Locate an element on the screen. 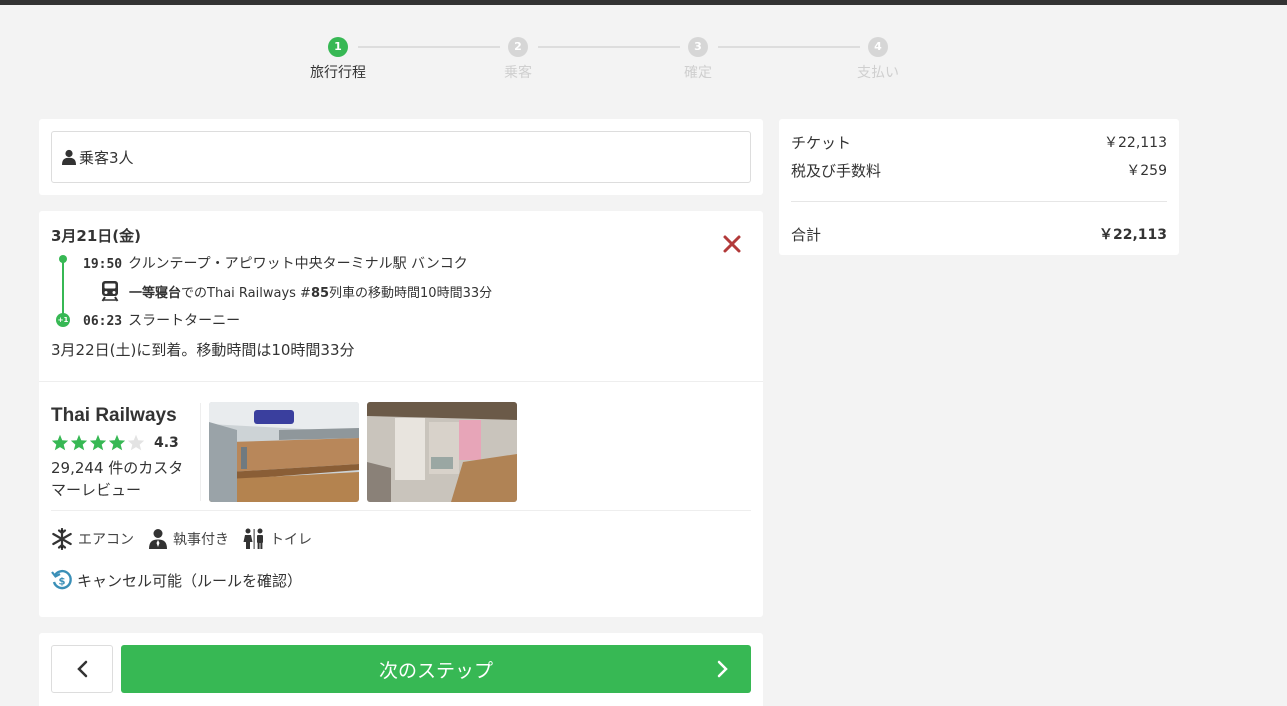 The image size is (1287, 706). amenity-toilet: トイレ is located at coordinates (277, 539).